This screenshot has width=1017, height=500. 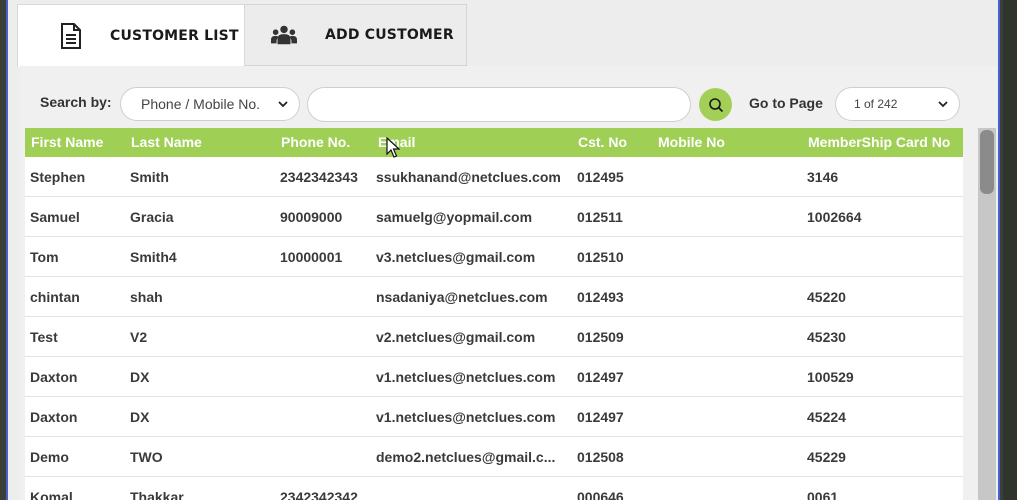 I want to click on page-select: 1 of 242, so click(x=897, y=104).